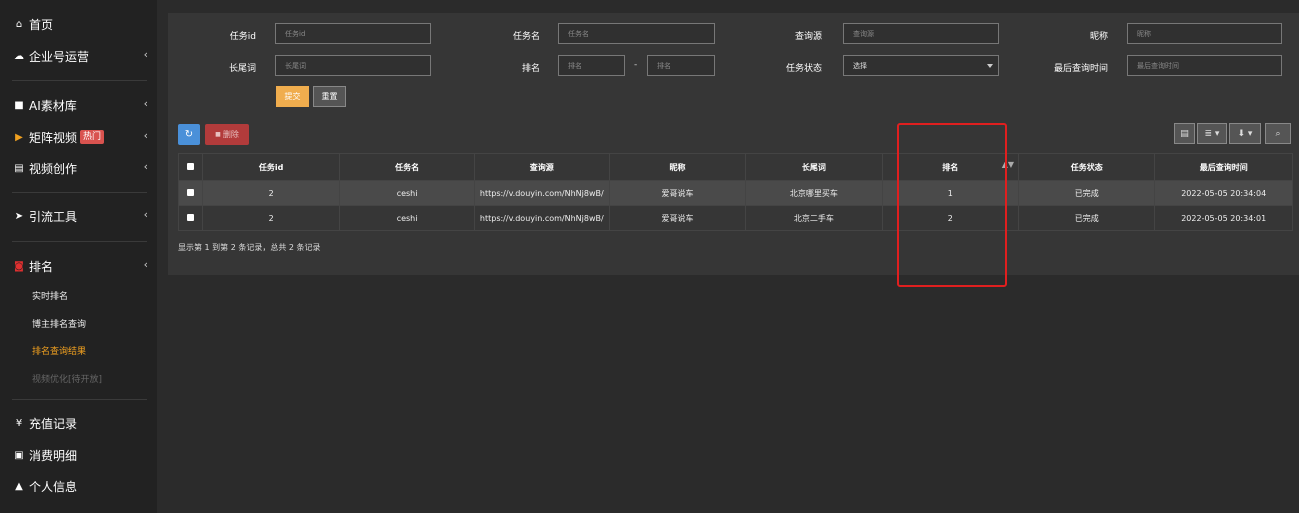 Image resolution: width=1299 pixels, height=513 pixels. What do you see at coordinates (921, 33) in the screenshot?
I see `source-input` at bounding box center [921, 33].